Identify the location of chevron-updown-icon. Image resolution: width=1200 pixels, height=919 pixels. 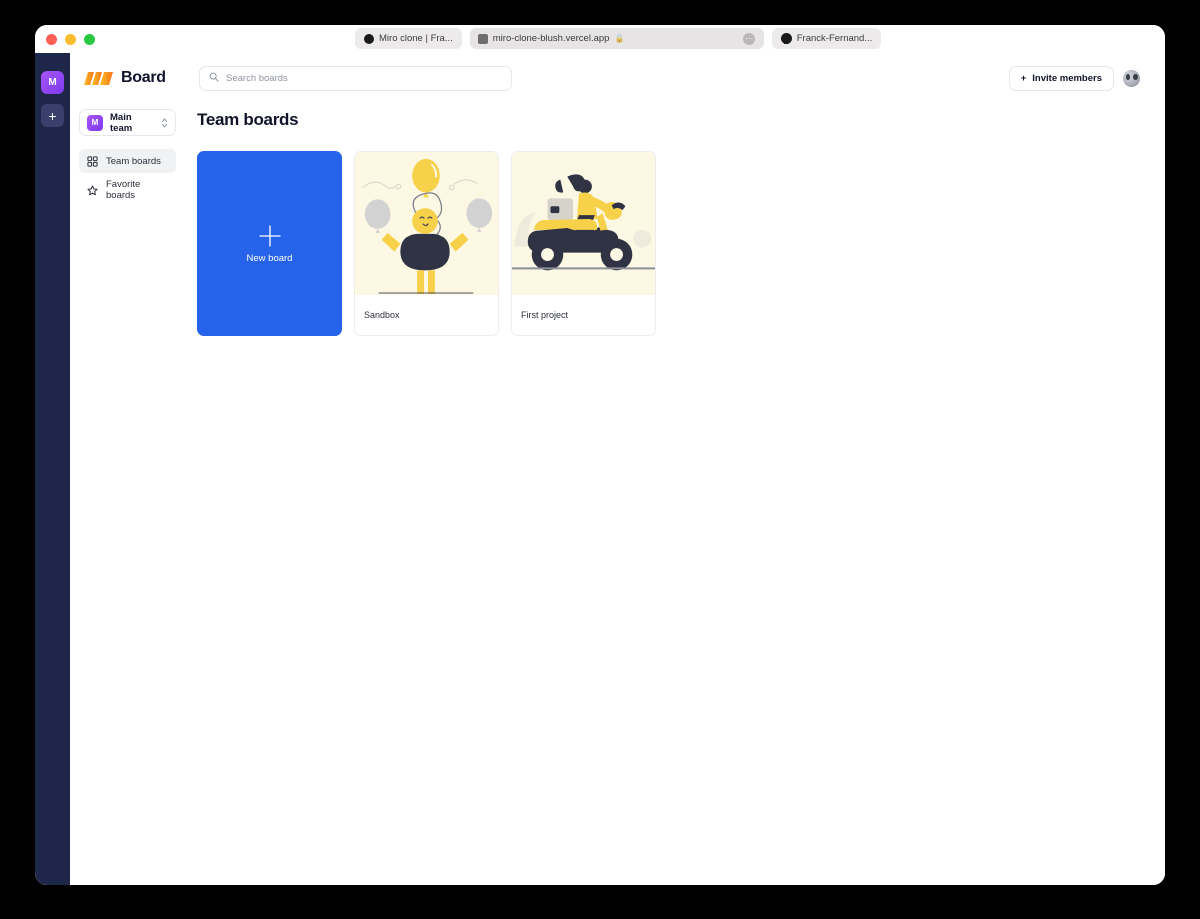
(164, 123).